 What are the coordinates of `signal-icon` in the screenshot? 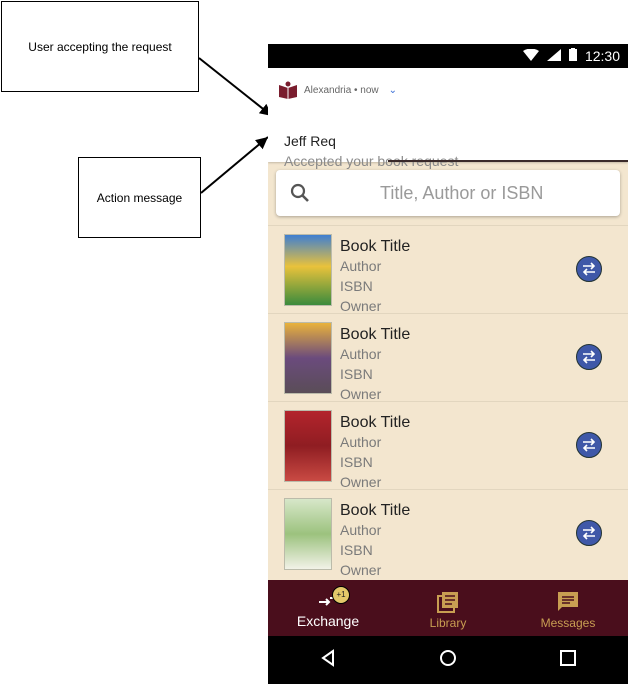 It's located at (553, 56).